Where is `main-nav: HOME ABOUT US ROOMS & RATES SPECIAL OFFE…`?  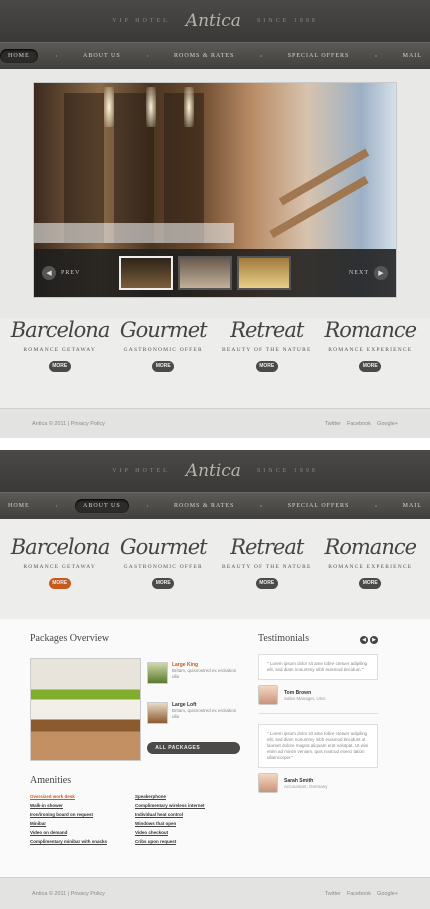
main-nav: HOME ABOUT US ROOMS & RATES SPECIAL OFFE… is located at coordinates (215, 55).